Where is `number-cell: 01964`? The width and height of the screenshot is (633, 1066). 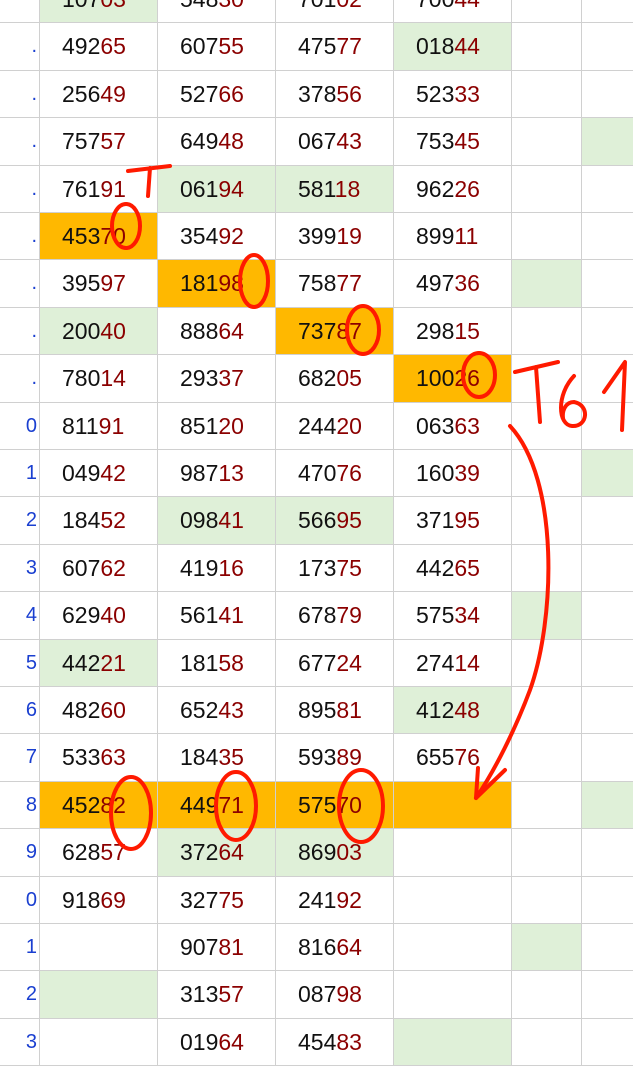 number-cell: 01964 is located at coordinates (217, 1042).